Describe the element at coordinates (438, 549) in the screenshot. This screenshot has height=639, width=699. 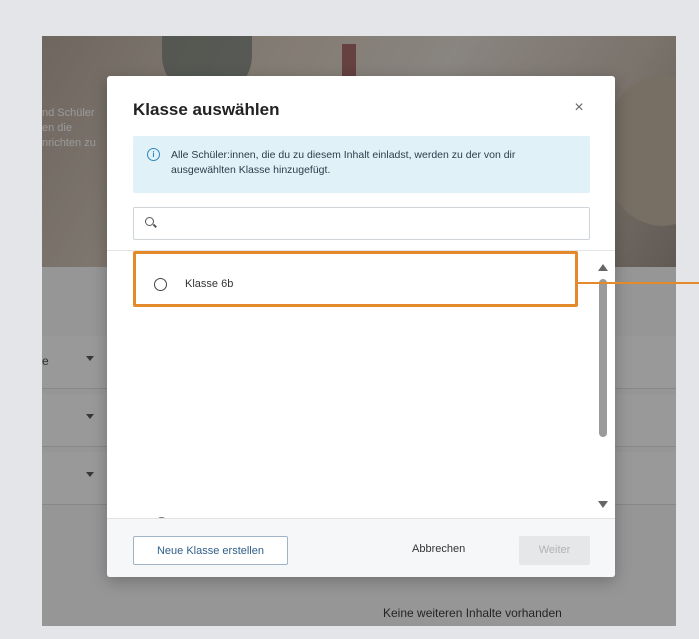
I see `cancel-button: Abbrechen` at that location.